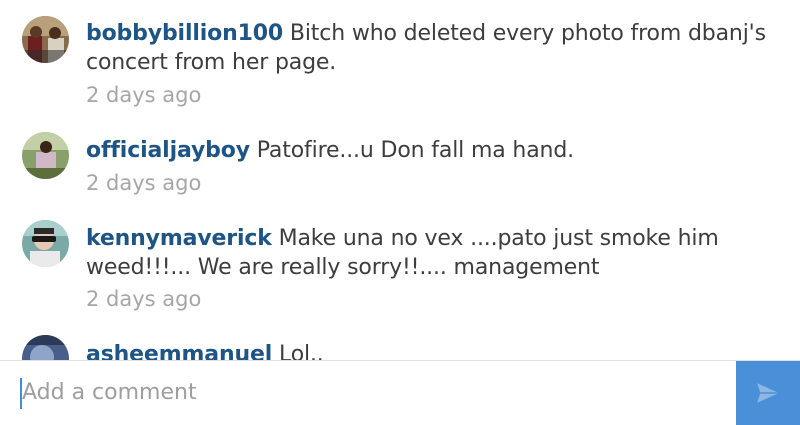 This screenshot has height=425, width=800. I want to click on username-link: kennymaverick, so click(179, 238).